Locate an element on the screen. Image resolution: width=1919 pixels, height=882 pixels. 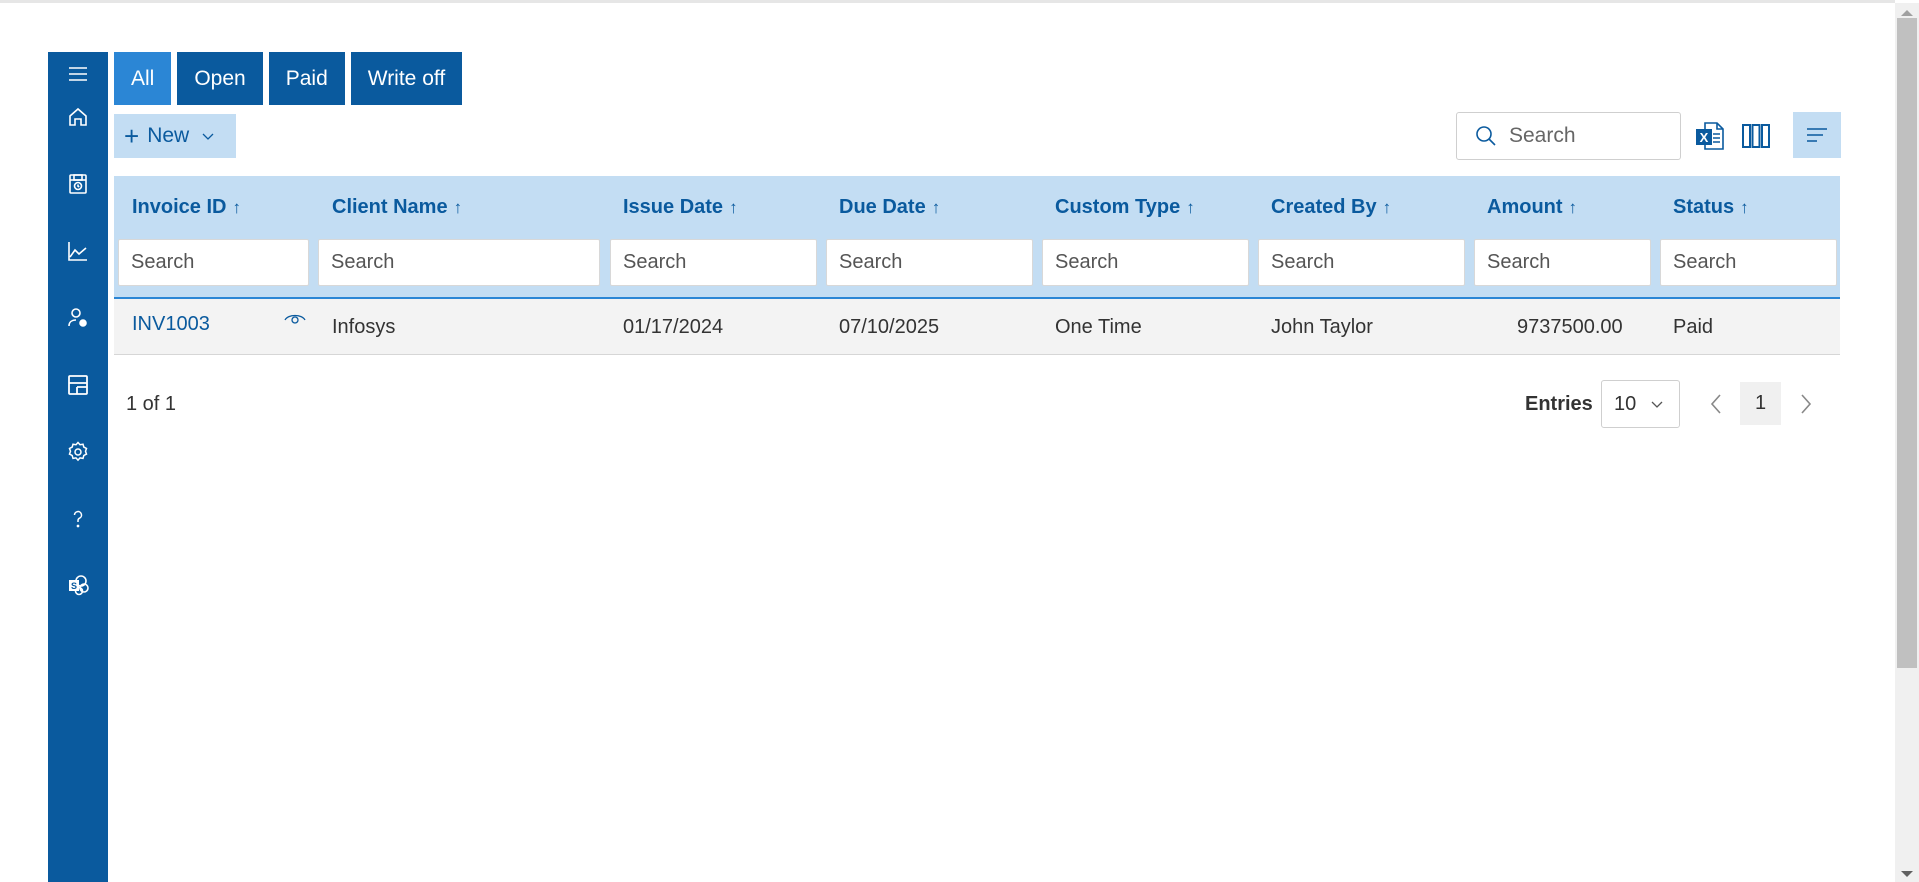
sidebar-item-sharepoint: S is located at coordinates (78, 585).